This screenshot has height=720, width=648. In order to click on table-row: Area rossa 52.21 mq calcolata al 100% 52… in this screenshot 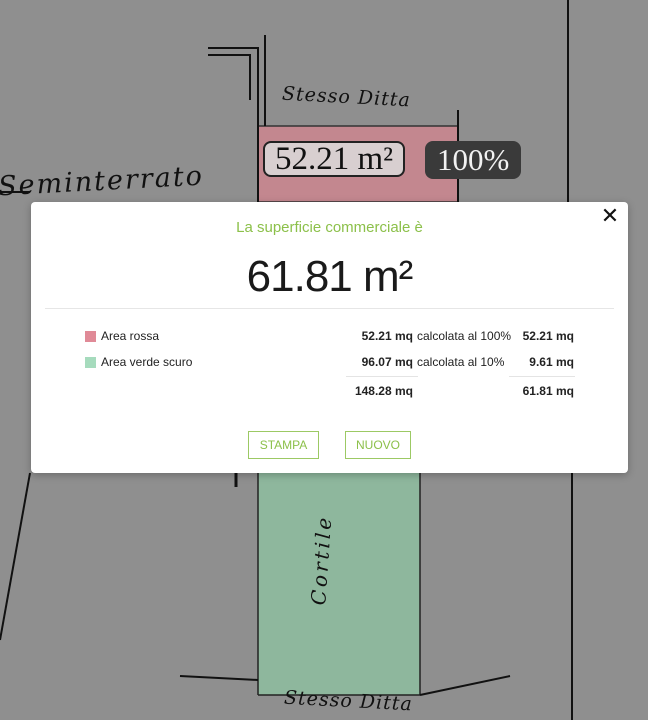, I will do `click(329, 338)`.